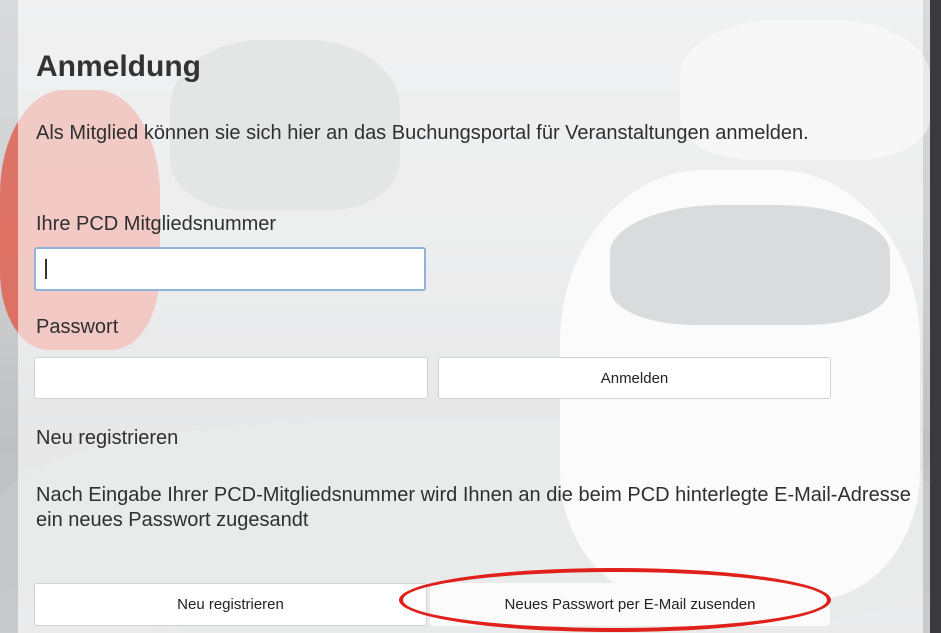 Image resolution: width=941 pixels, height=633 pixels. What do you see at coordinates (615, 600) in the screenshot?
I see `red-highlight-ellipse` at bounding box center [615, 600].